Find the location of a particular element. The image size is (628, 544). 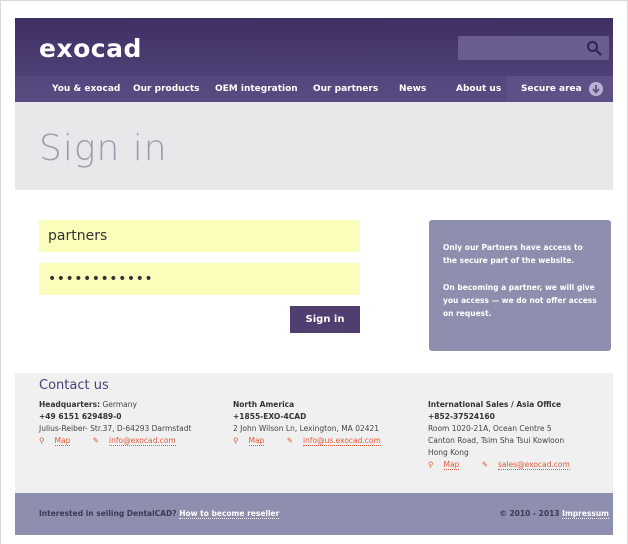

exocad-logo: exocad is located at coordinates (90, 48).